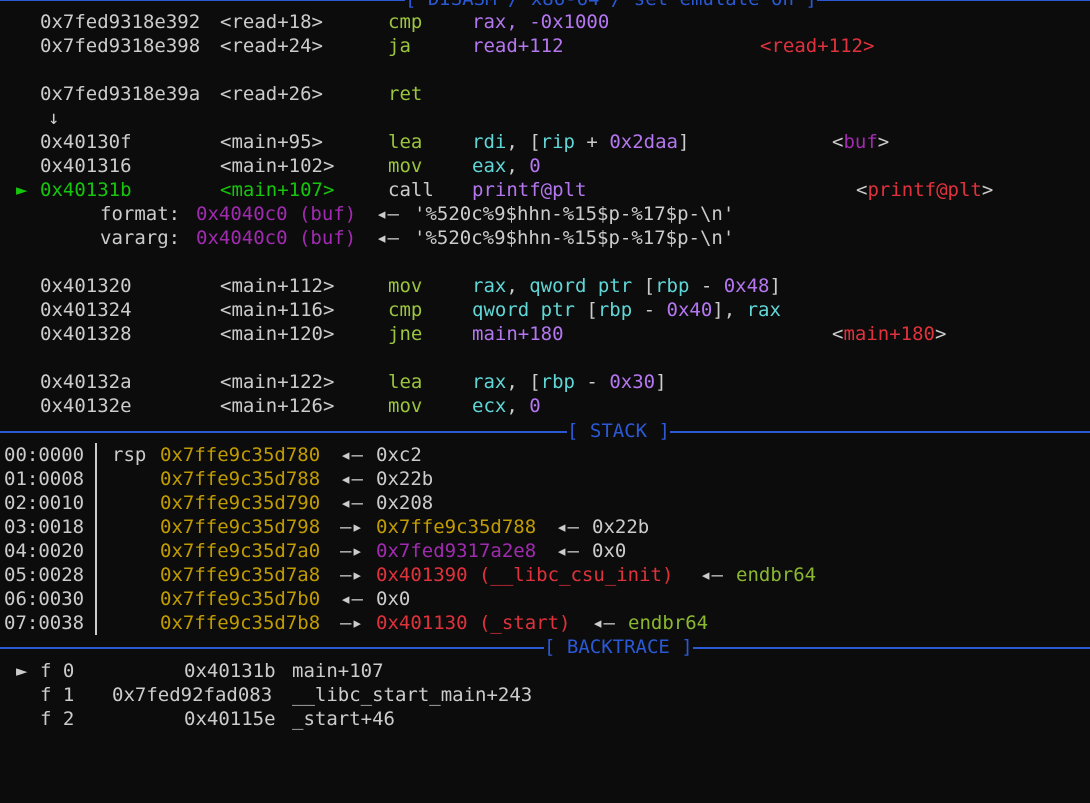 The image size is (1090, 803). What do you see at coordinates (817, 46) in the screenshot?
I see `disasm-annotation: <read+112>` at bounding box center [817, 46].